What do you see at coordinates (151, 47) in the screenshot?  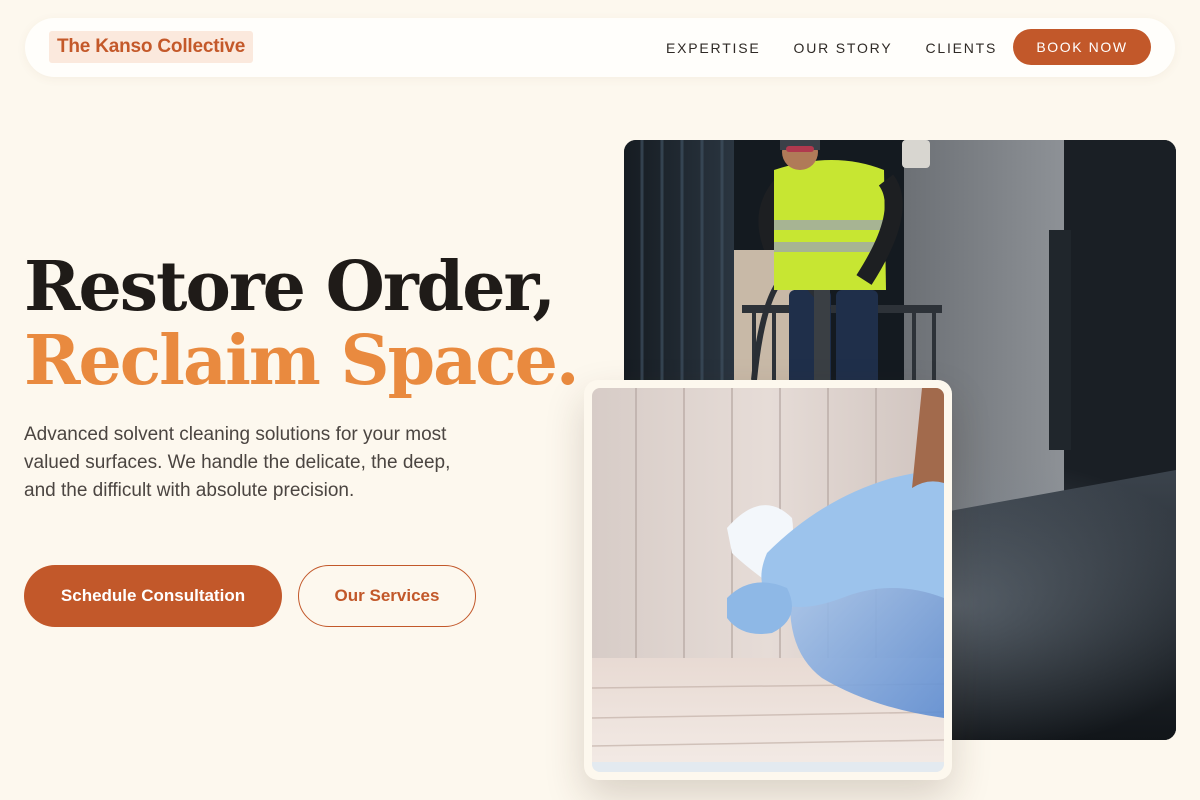 I see `brand-logo: The Kanso Collective` at bounding box center [151, 47].